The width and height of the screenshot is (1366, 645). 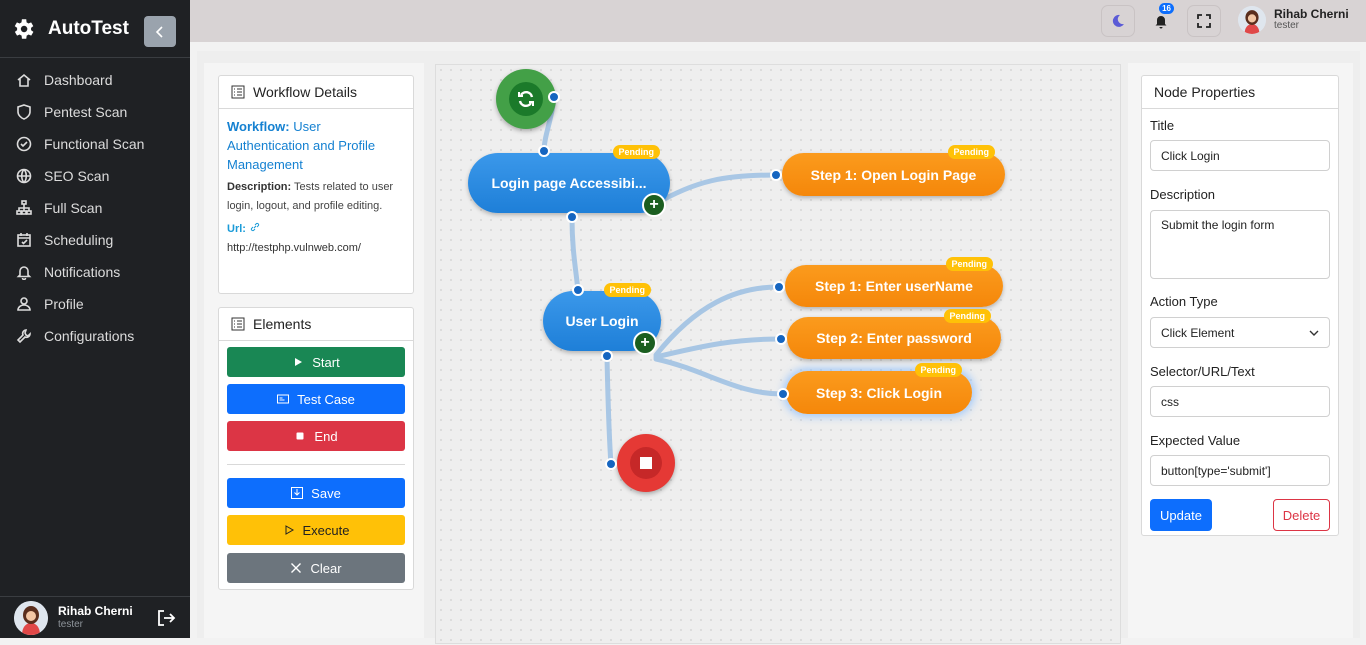 I want to click on edge-test-case-2-to-end, so click(x=609, y=411).